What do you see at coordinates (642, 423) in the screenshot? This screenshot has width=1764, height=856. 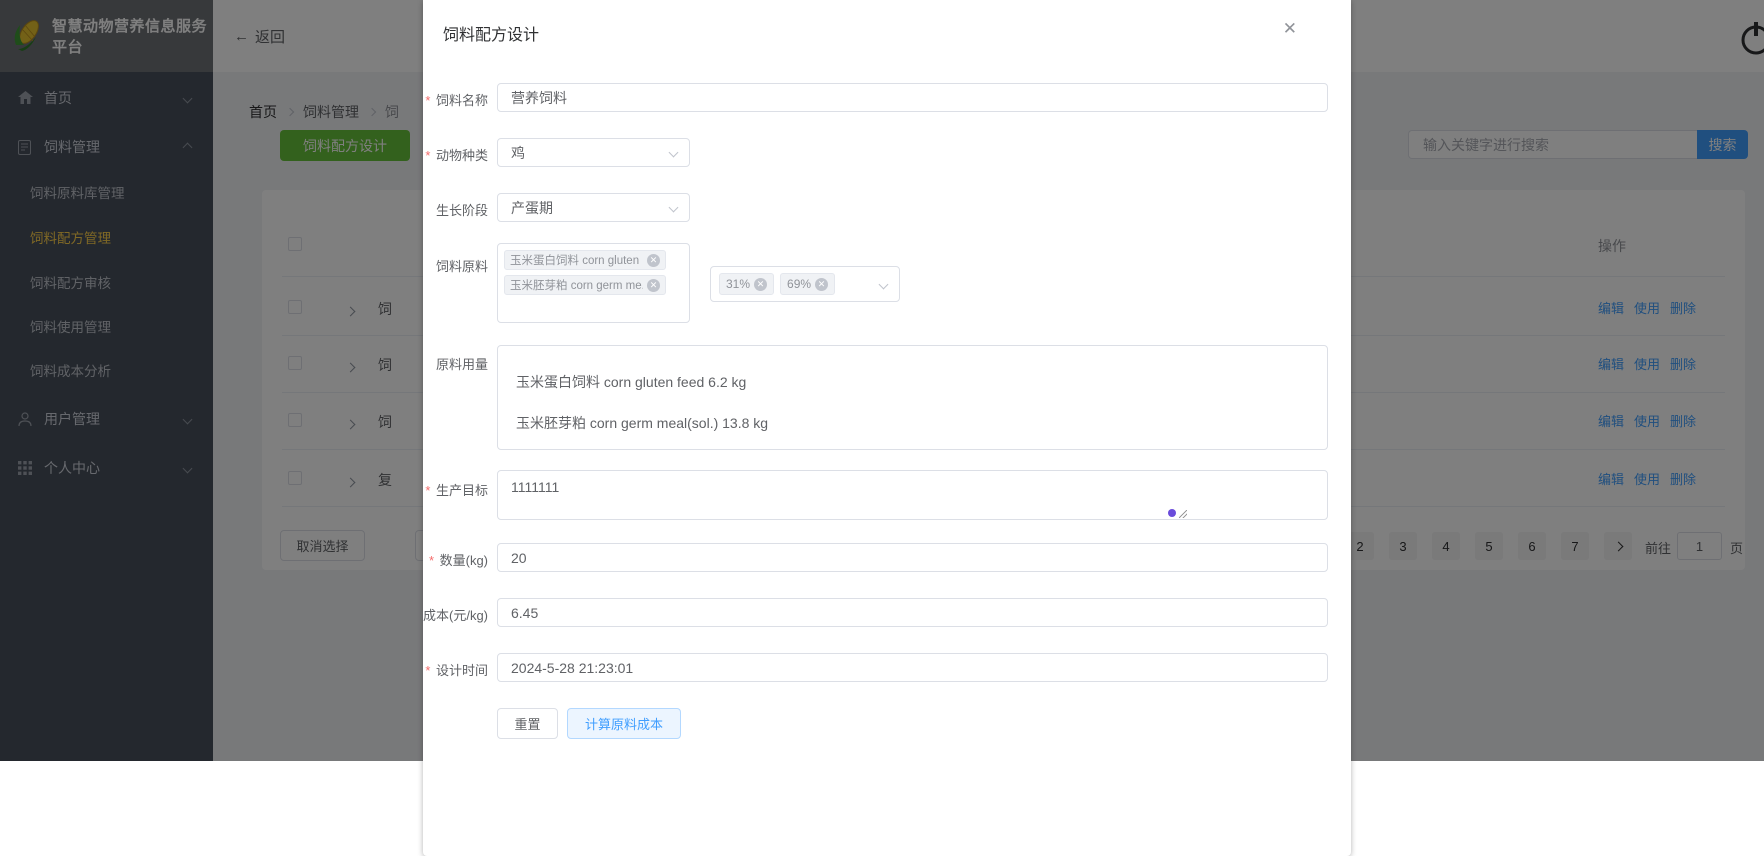 I see `usage-line: 玉米胚芽粕 corn germ meal(sol.) 13.8 kg` at bounding box center [642, 423].